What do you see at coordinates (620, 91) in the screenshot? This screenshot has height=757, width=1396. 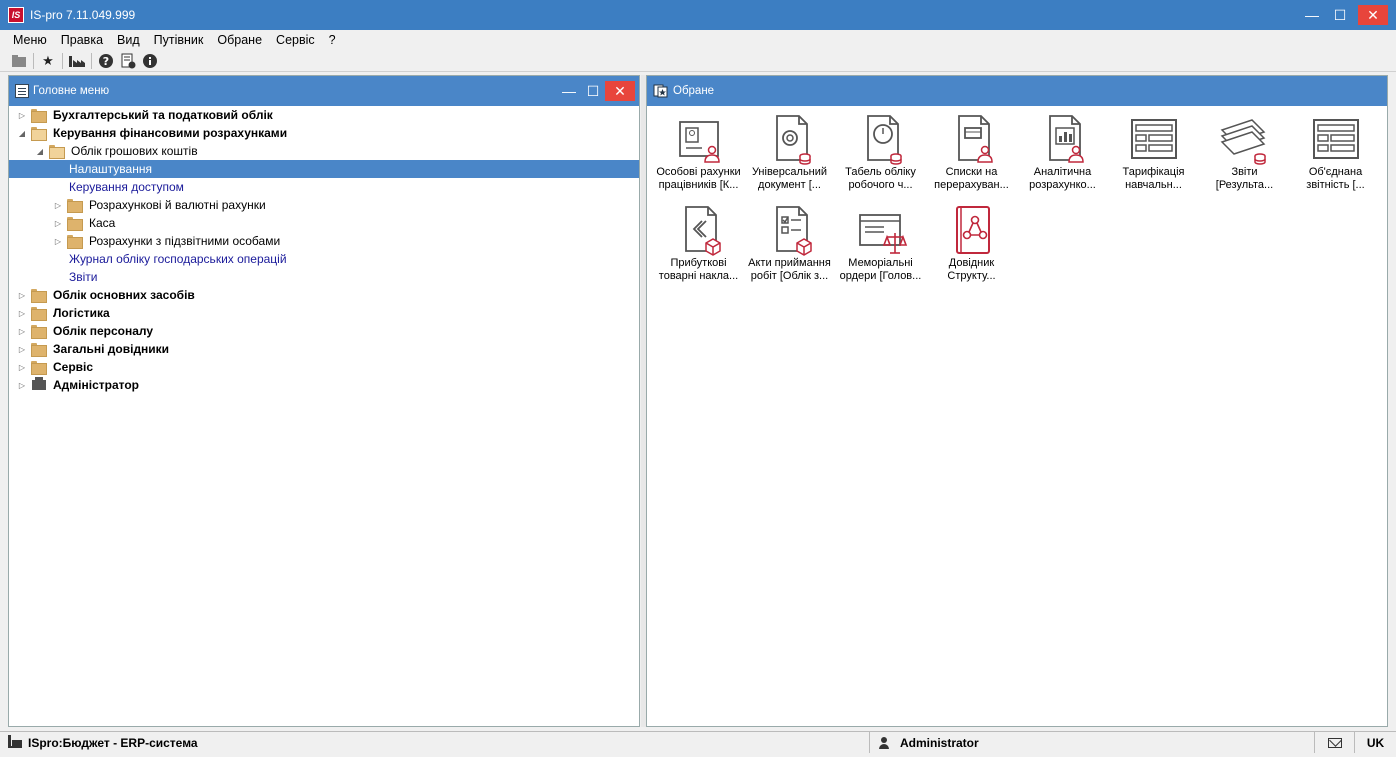 I see `panel-close-button: ✕` at bounding box center [620, 91].